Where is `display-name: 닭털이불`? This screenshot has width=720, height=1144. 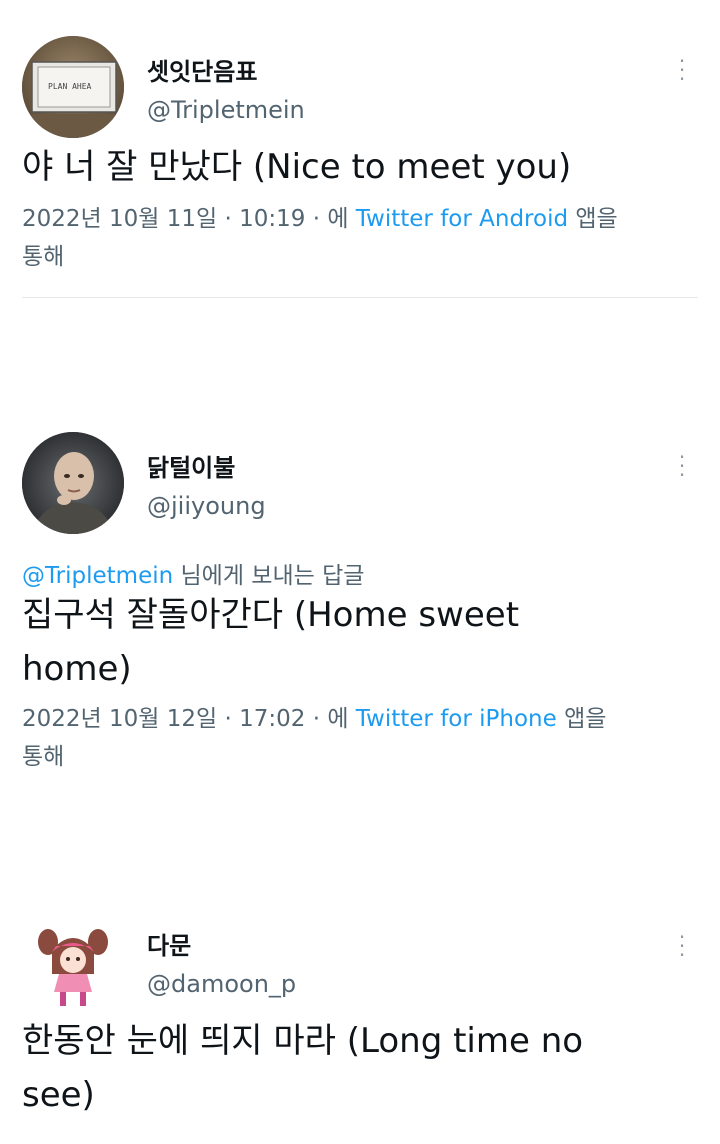
display-name: 닭털이불 is located at coordinates (191, 465).